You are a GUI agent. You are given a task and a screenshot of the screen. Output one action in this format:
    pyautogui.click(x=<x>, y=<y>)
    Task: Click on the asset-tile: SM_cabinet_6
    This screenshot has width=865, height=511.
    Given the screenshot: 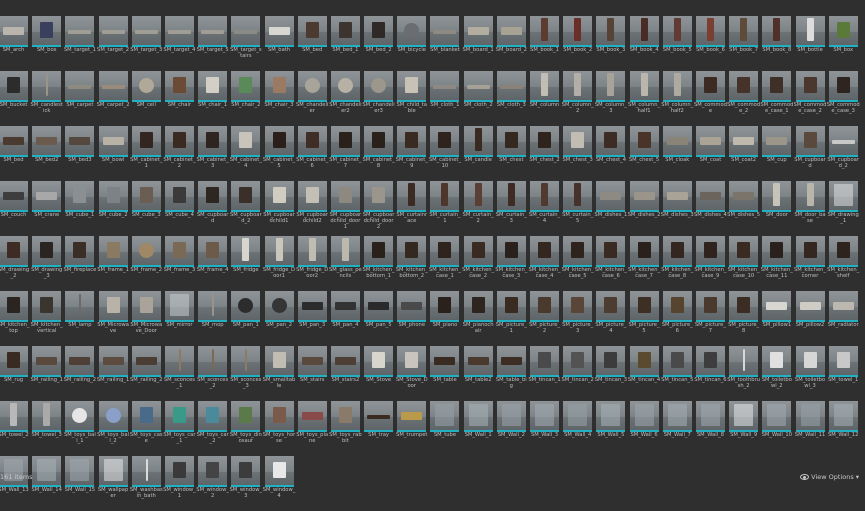 What is the action you would take?
    pyautogui.click(x=313, y=153)
    